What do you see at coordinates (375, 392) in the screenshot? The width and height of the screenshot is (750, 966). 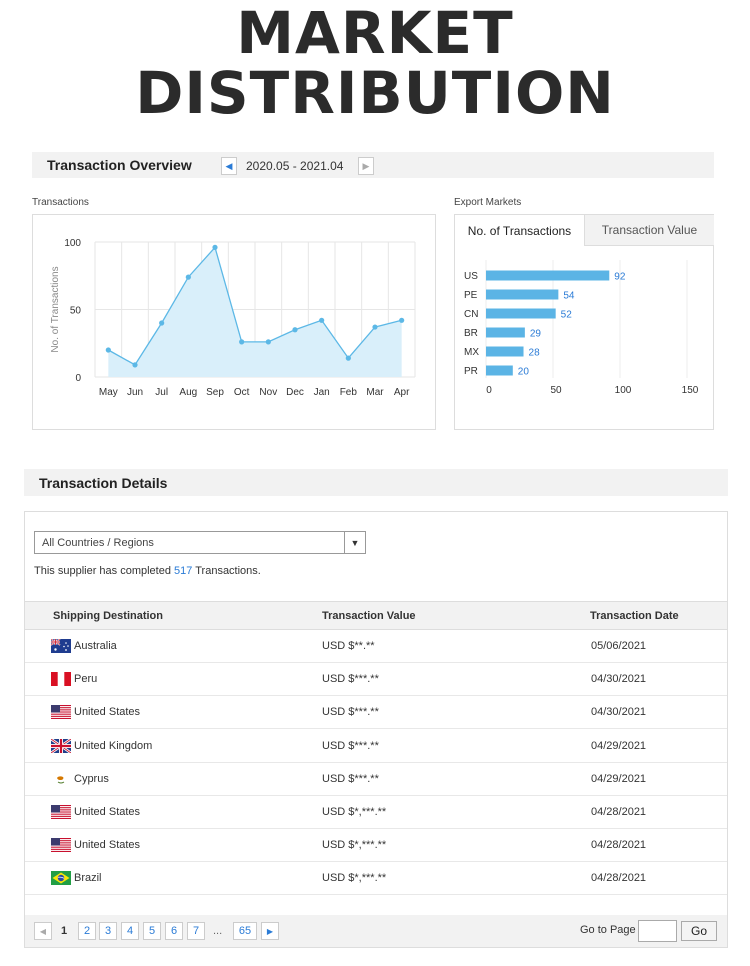 I see `x-tick-label: Mar` at bounding box center [375, 392].